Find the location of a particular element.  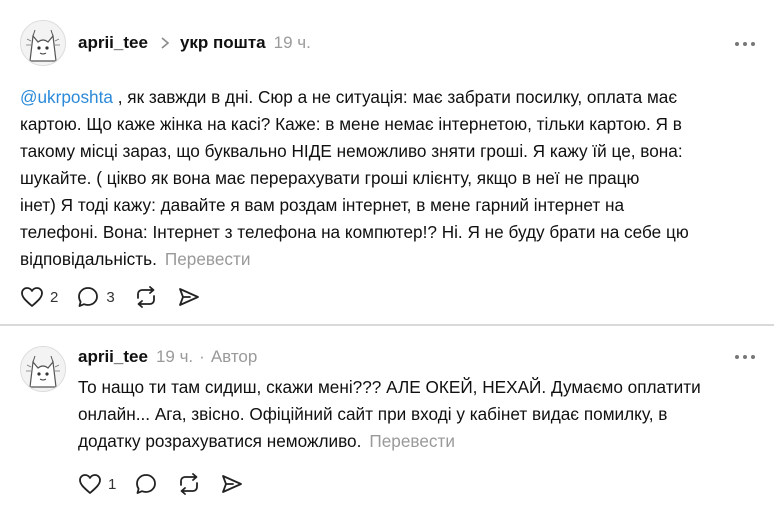

text-line: відповідальність. is located at coordinates (88, 259).